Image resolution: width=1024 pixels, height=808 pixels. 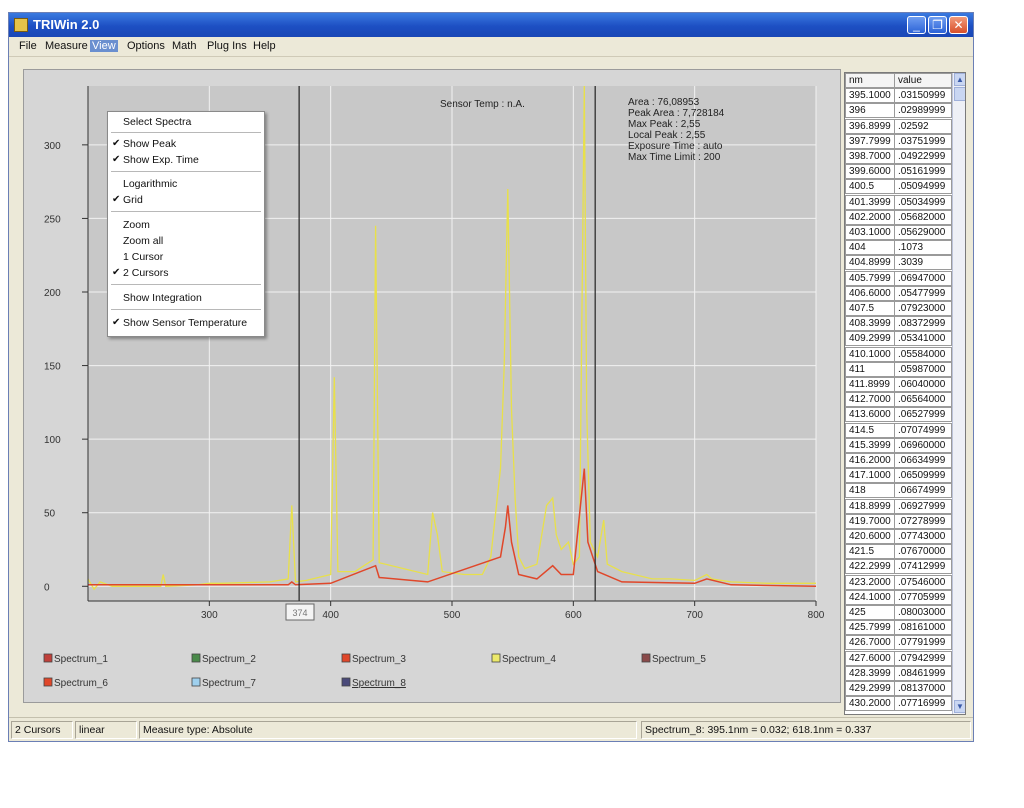 What do you see at coordinates (264, 46) in the screenshot?
I see `menu-help: Help` at bounding box center [264, 46].